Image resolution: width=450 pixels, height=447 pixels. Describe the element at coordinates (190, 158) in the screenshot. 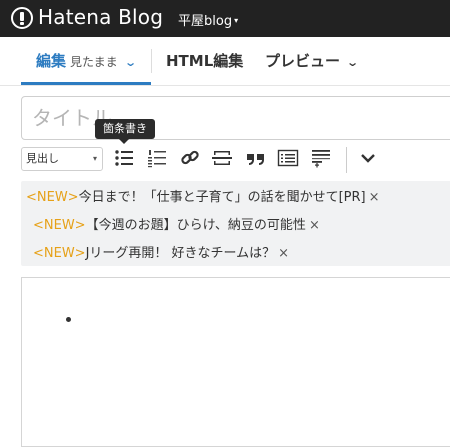

I see `link-icon` at that location.